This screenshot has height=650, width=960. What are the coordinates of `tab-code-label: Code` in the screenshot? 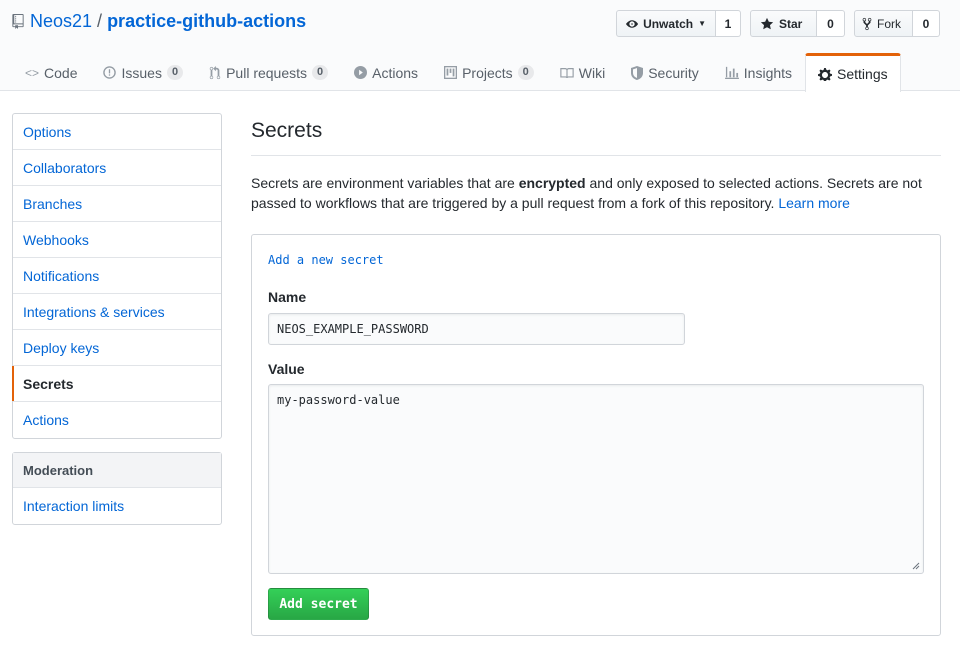 It's located at (61, 72).